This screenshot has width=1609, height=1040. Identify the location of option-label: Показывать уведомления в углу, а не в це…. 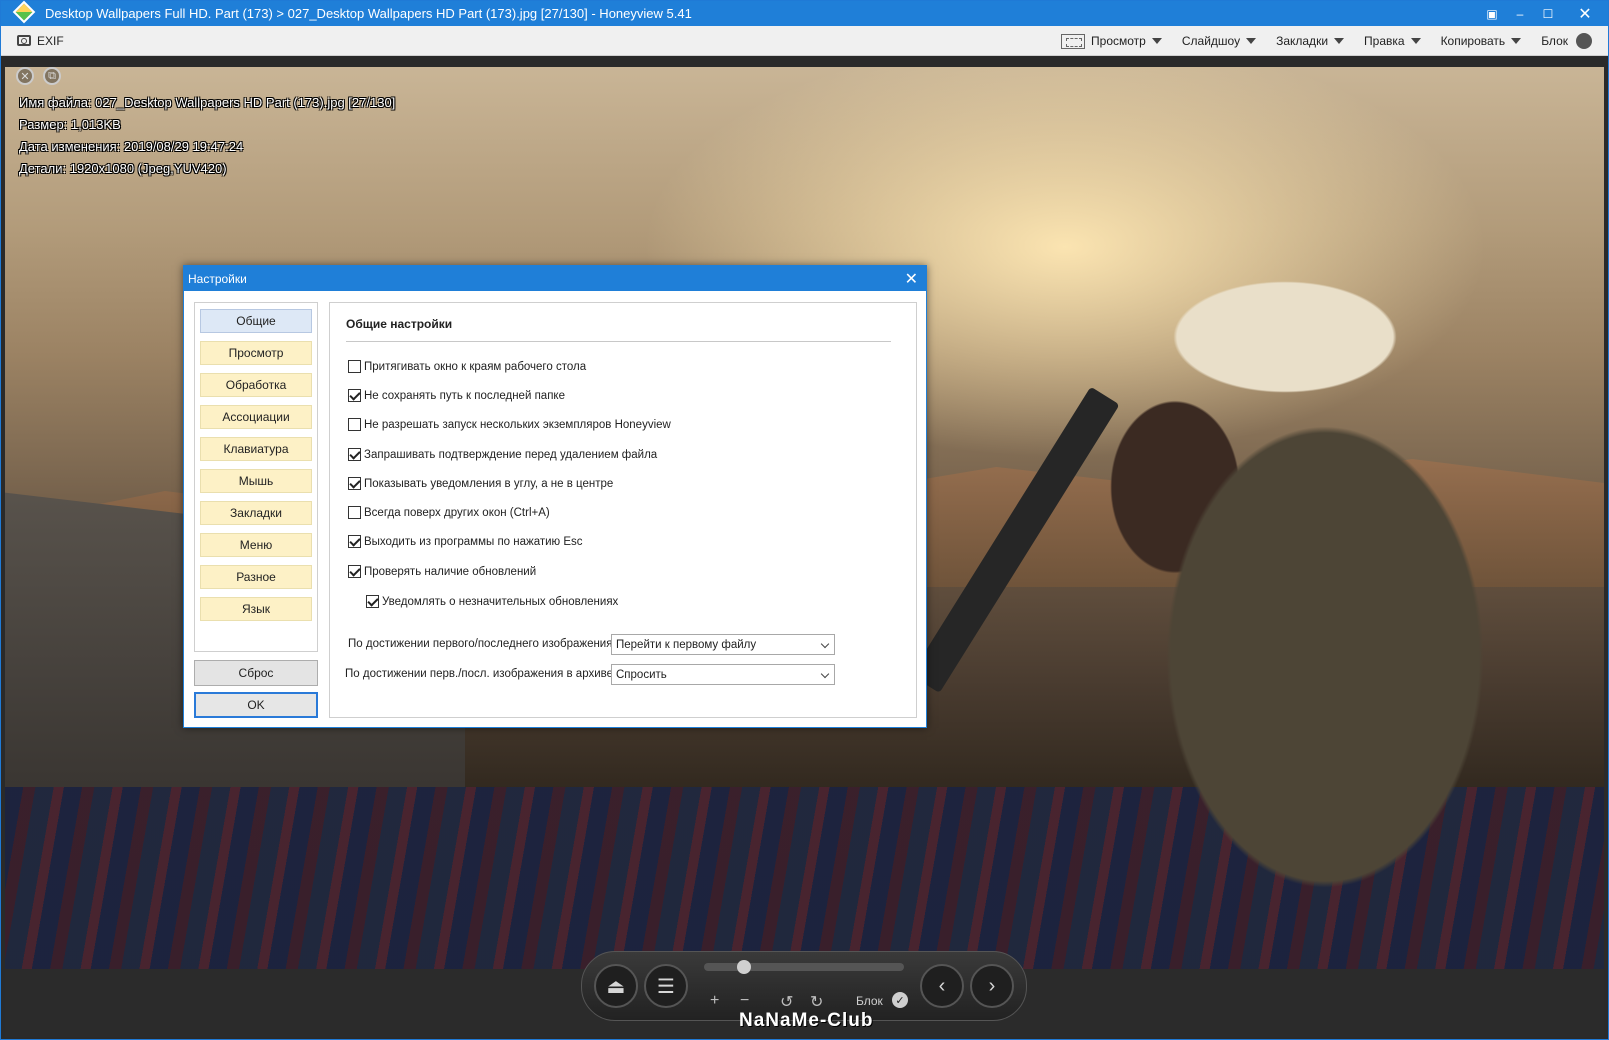
(489, 483).